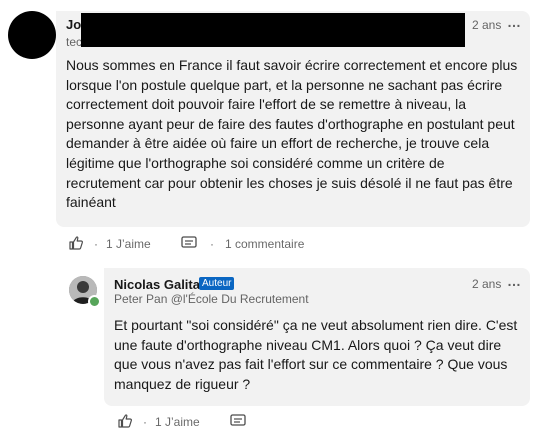  I want to click on reply-like-icon, so click(125, 421).